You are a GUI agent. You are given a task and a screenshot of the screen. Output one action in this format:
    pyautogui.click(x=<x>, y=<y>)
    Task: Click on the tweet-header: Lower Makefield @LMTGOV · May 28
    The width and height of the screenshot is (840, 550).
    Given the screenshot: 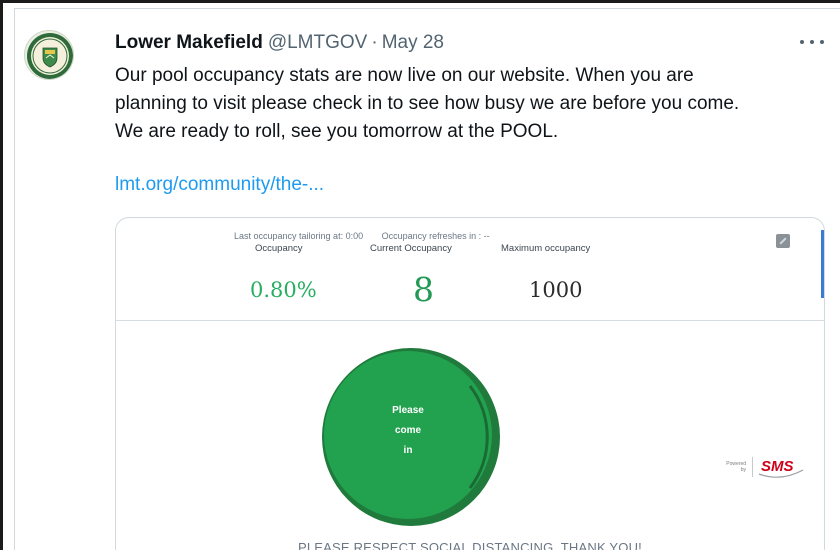 What is the action you would take?
    pyautogui.click(x=279, y=43)
    